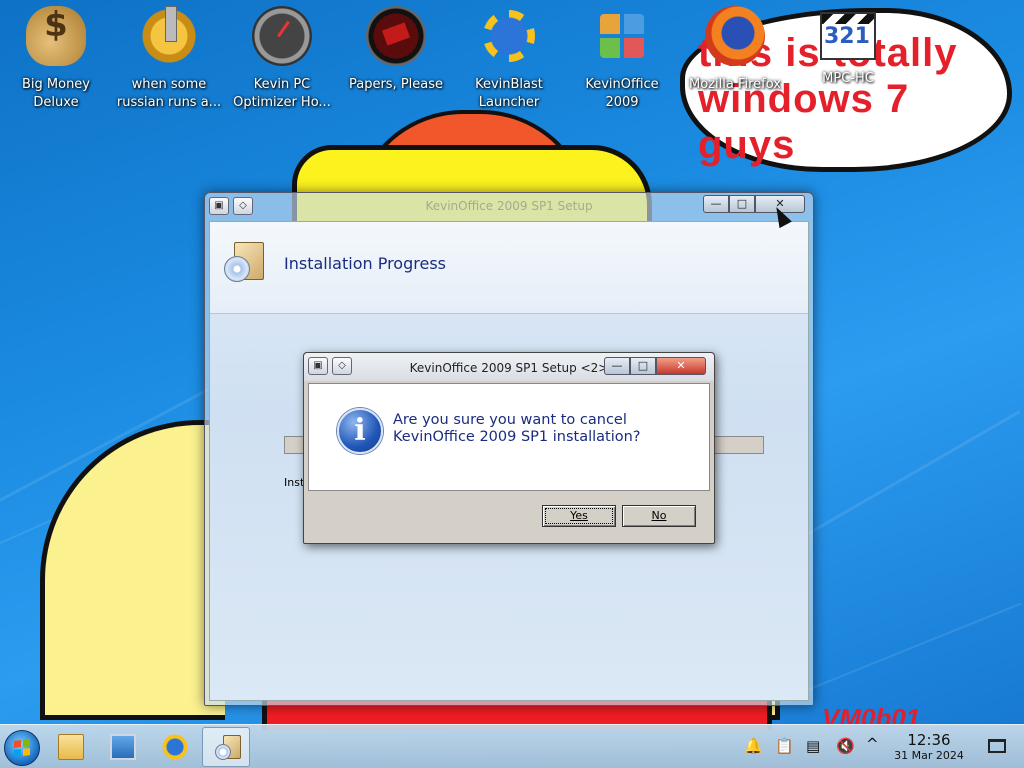 The height and width of the screenshot is (768, 1024). I want to click on desktop-icon-label: KevinBlast Launcher, so click(509, 93).